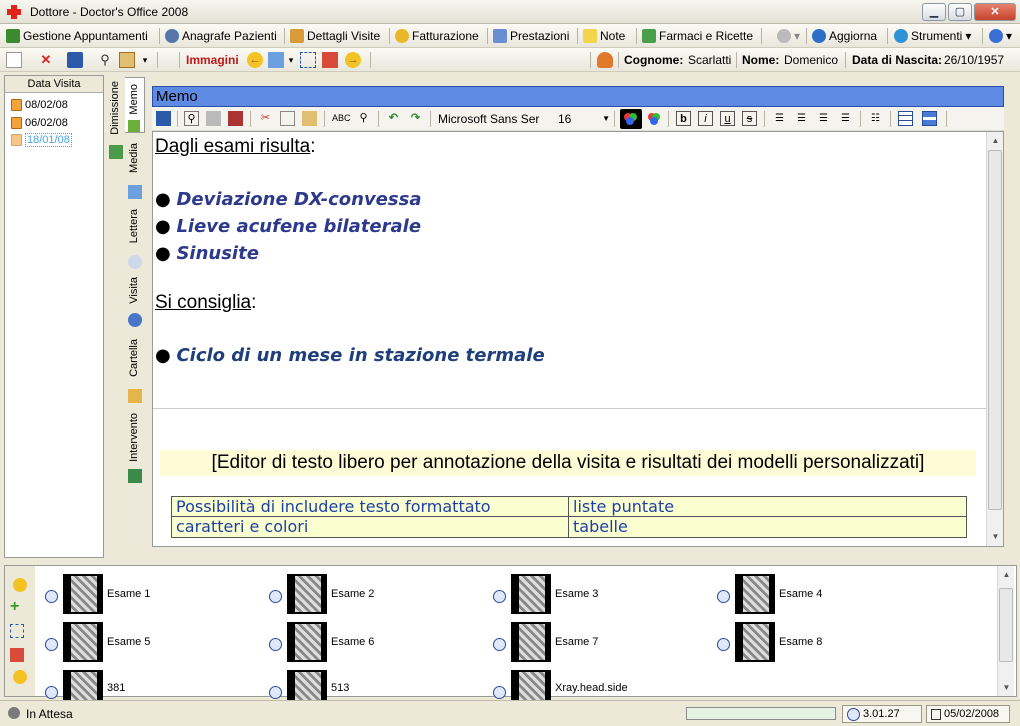  Describe the element at coordinates (822, 642) in the screenshot. I see `image-thumbnail-item: Esame 8` at that location.